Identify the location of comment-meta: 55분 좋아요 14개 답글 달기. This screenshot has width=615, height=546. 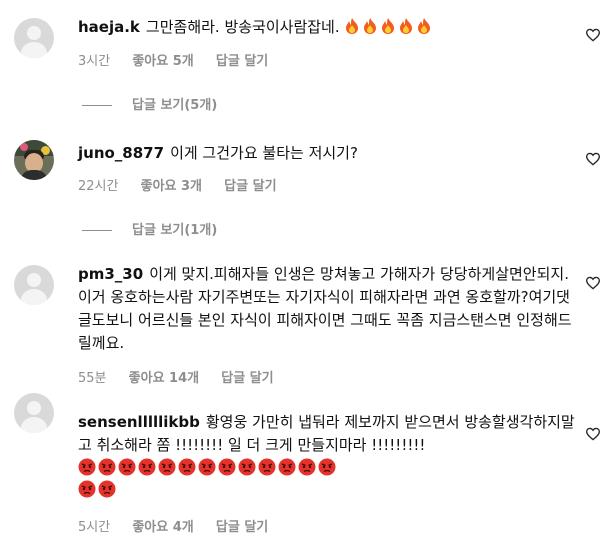
(185, 376).